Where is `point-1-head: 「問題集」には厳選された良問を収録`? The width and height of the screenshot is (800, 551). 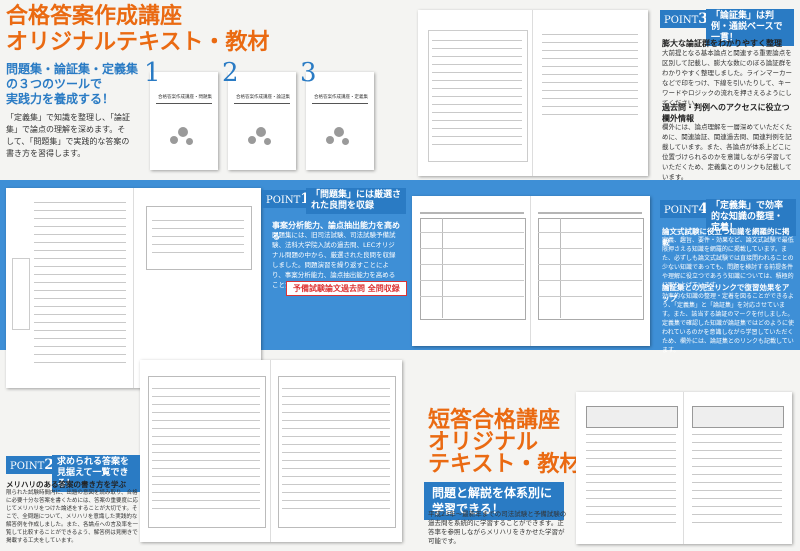 point-1-head: 「問題集」には厳選された良問を収録 is located at coordinates (356, 201).